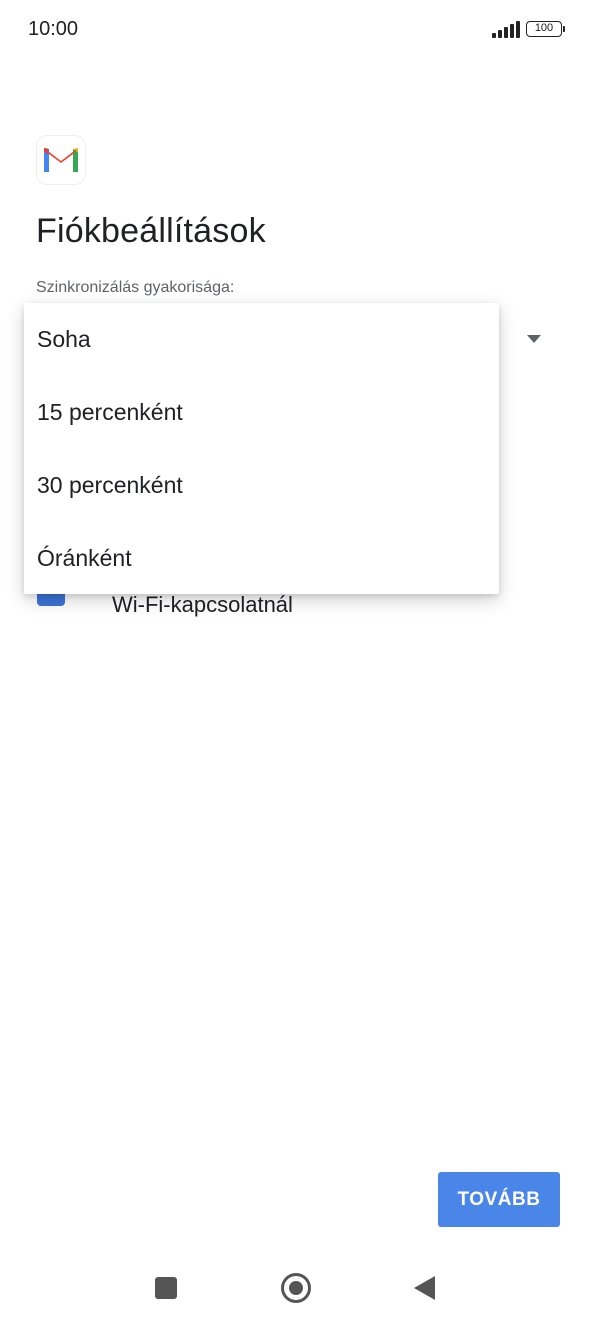  I want to click on menu-item-hourly: Óránként, so click(261, 558).